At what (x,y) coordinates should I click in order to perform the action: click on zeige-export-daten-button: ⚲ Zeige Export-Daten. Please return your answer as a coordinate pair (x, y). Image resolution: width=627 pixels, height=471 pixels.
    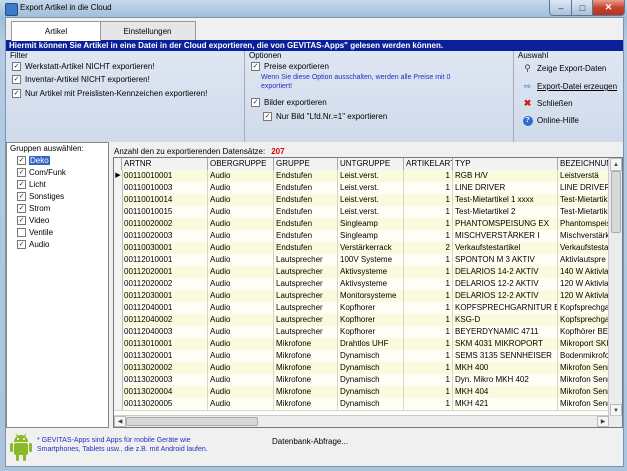
    Looking at the image, I should click on (564, 68).